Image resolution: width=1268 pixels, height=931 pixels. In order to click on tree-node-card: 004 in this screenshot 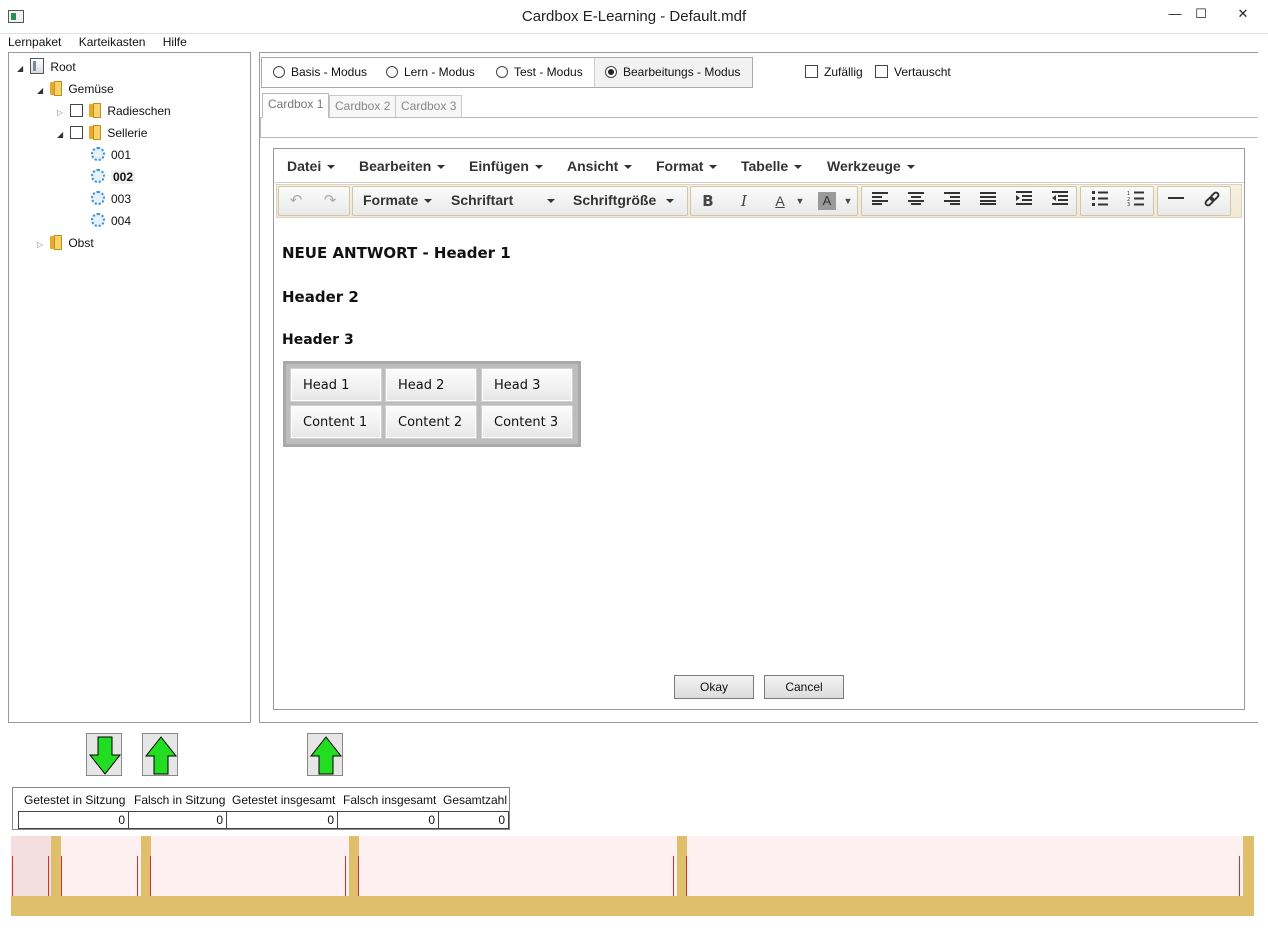, I will do `click(111, 221)`.